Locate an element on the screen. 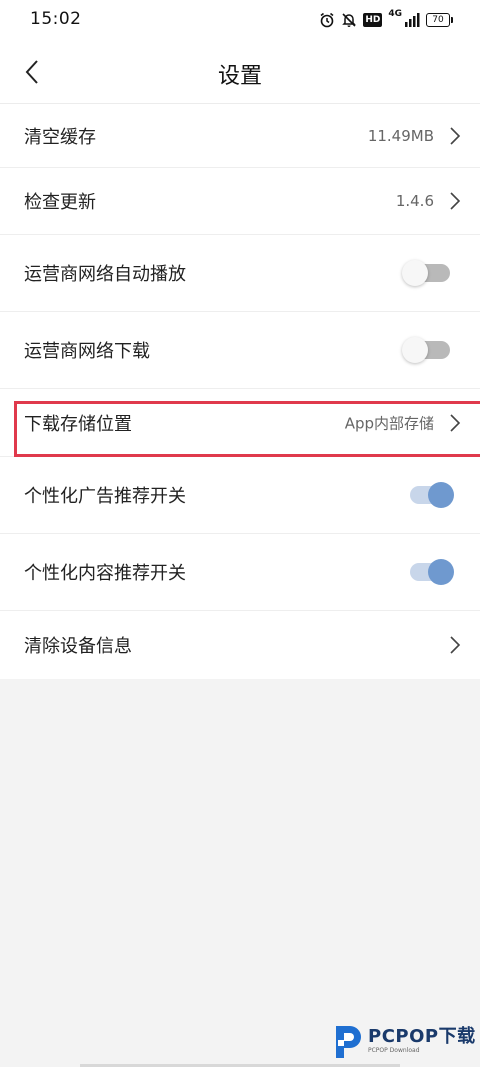 The image size is (480, 1067). signal-icon is located at coordinates (412, 20).